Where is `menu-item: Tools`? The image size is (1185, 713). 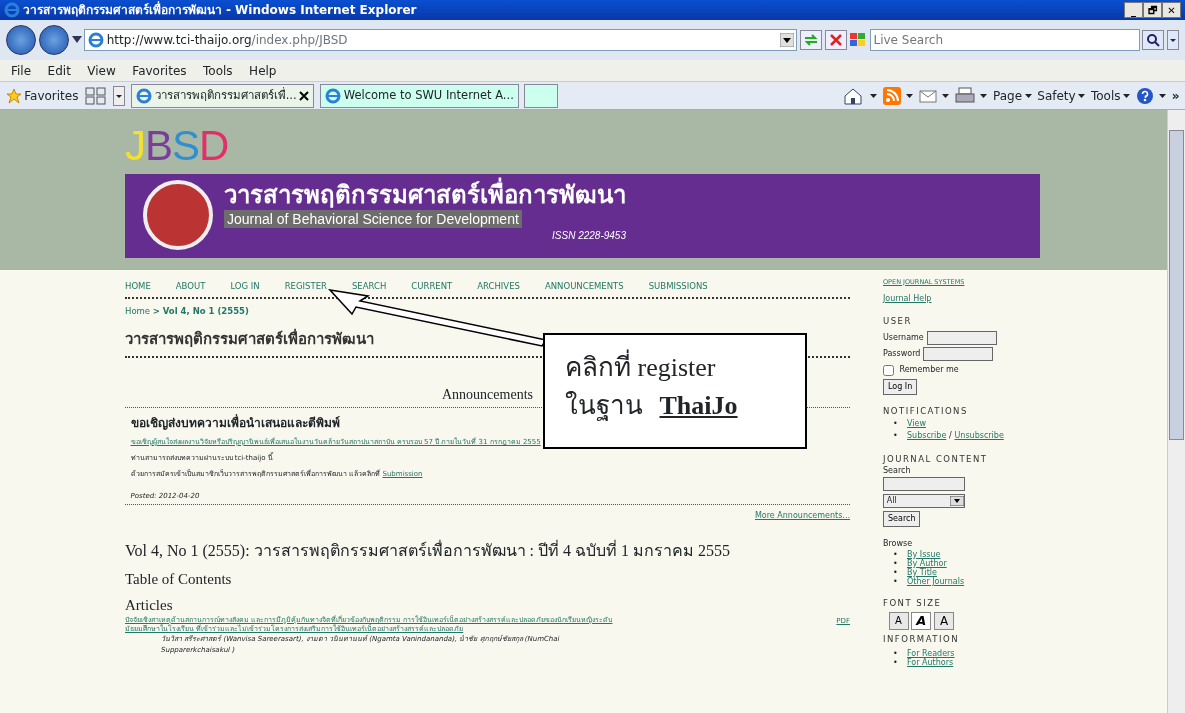 menu-item: Tools is located at coordinates (218, 70).